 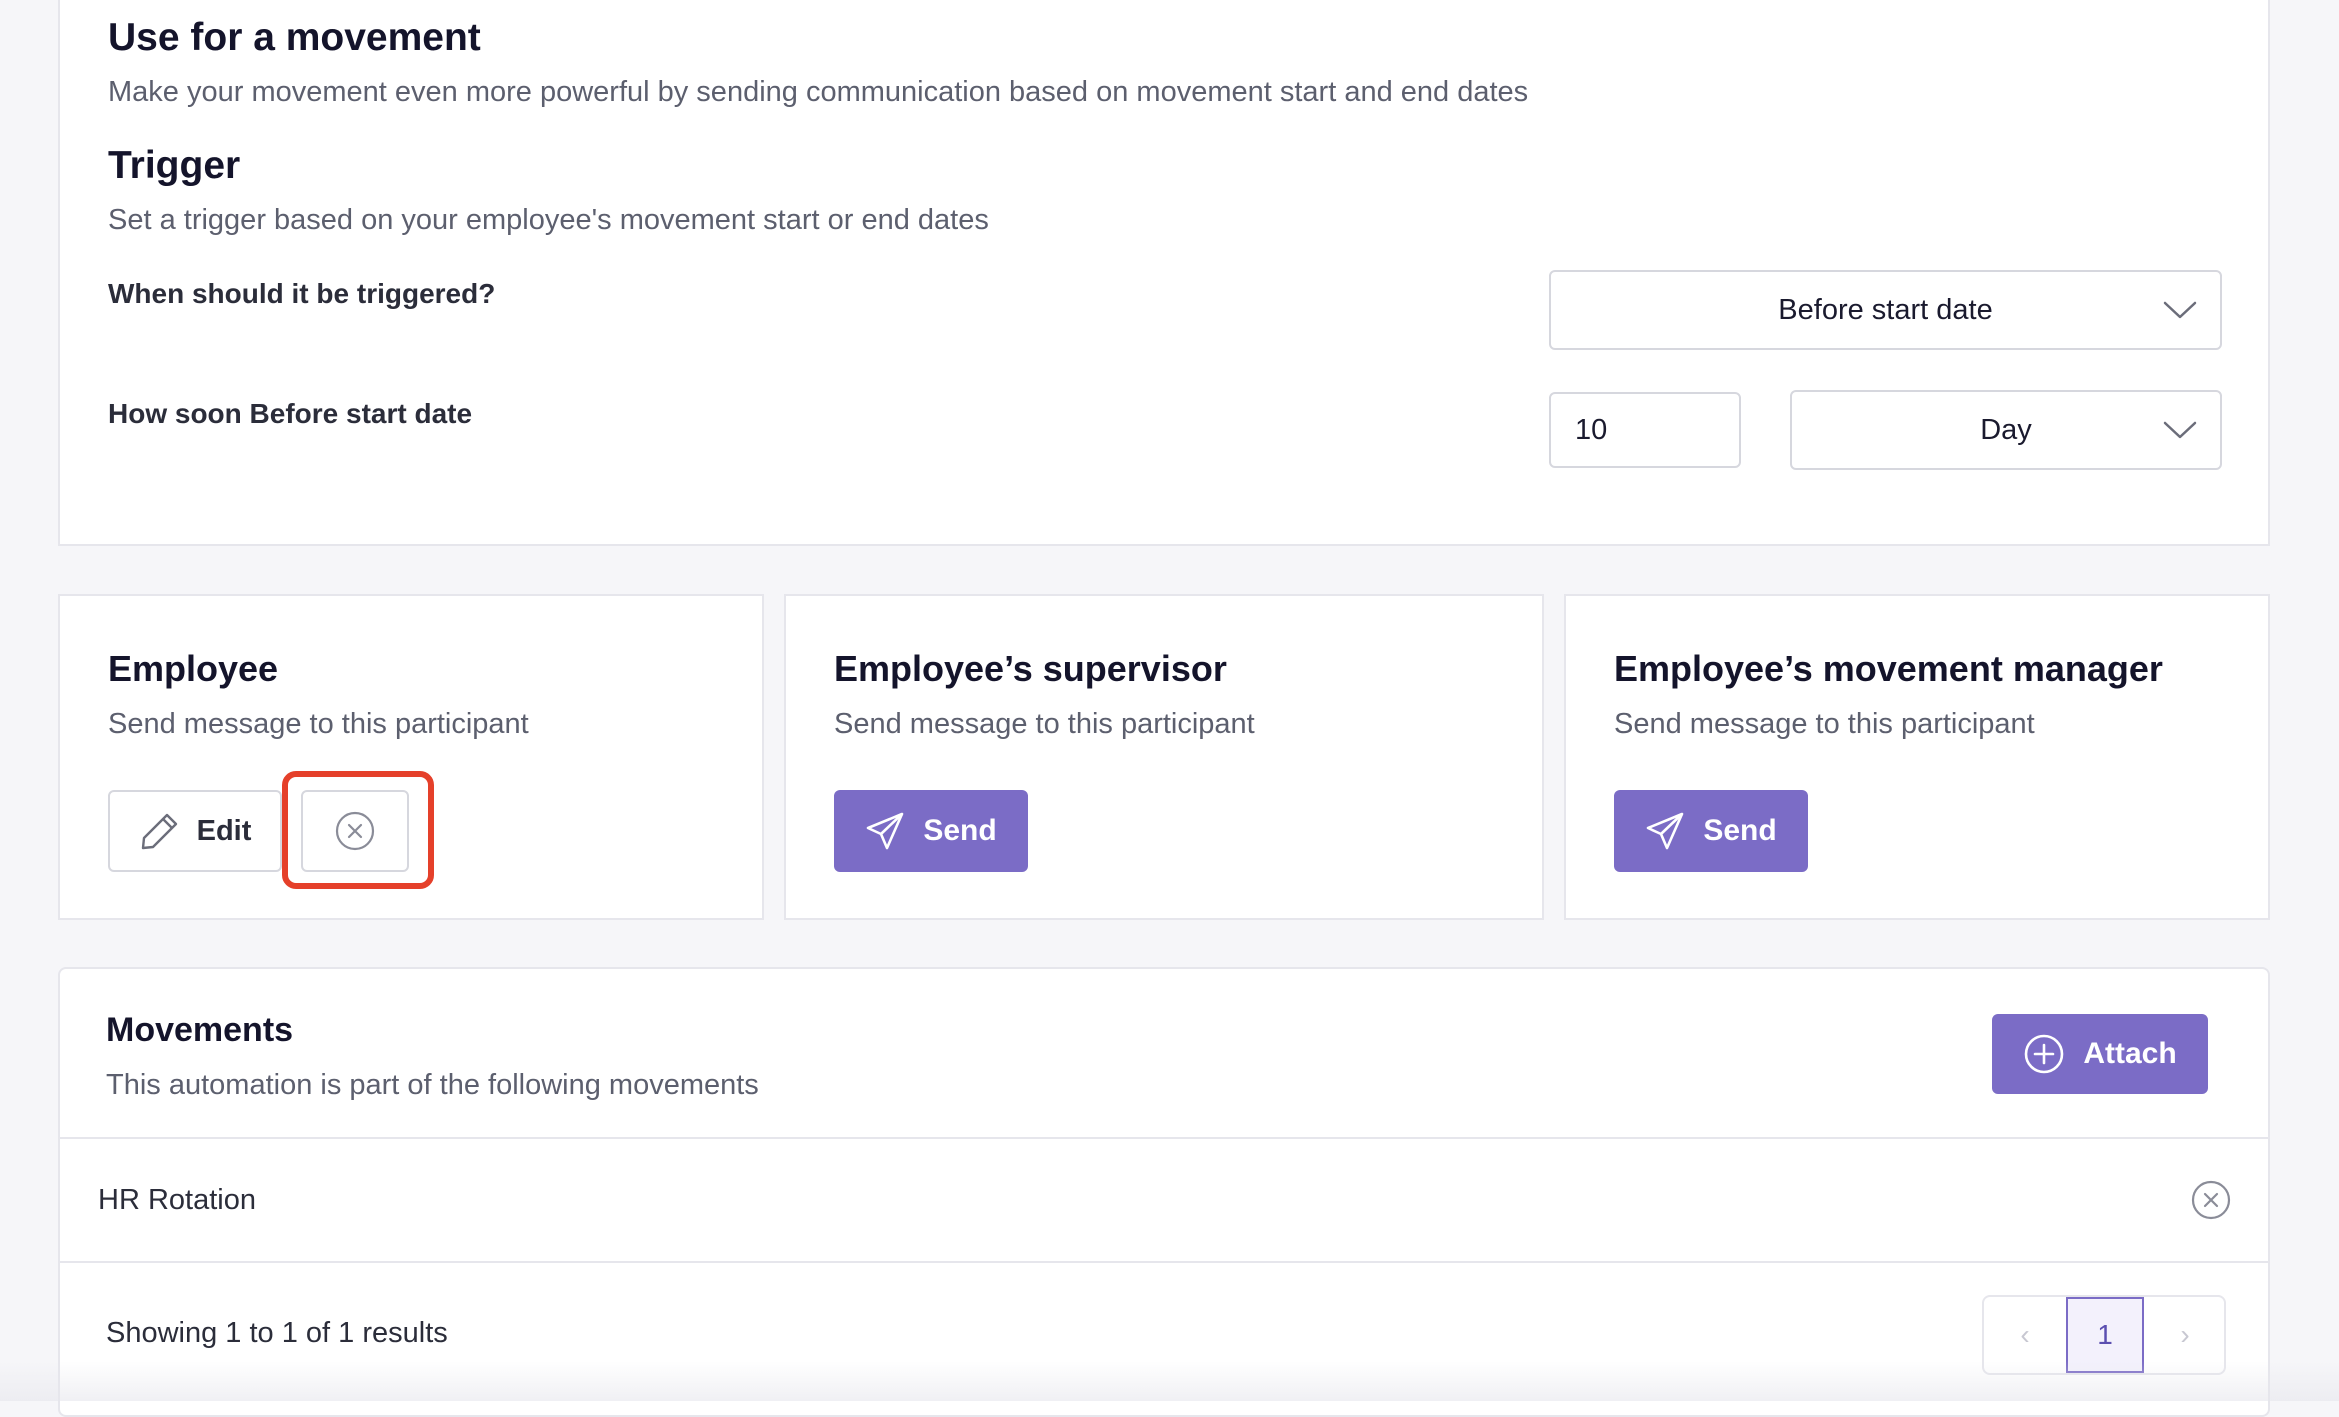 I want to click on plus-circle-icon, so click(x=2044, y=1054).